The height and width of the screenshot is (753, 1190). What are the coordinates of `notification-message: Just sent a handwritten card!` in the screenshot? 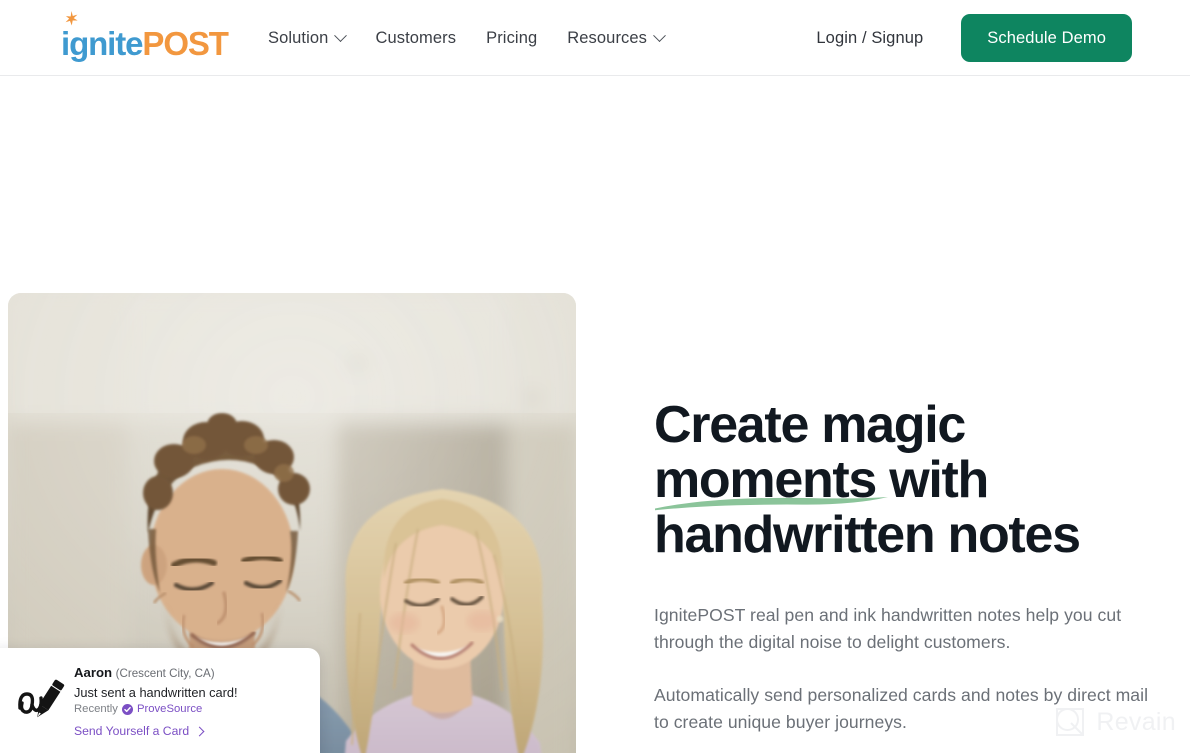 It's located at (156, 692).